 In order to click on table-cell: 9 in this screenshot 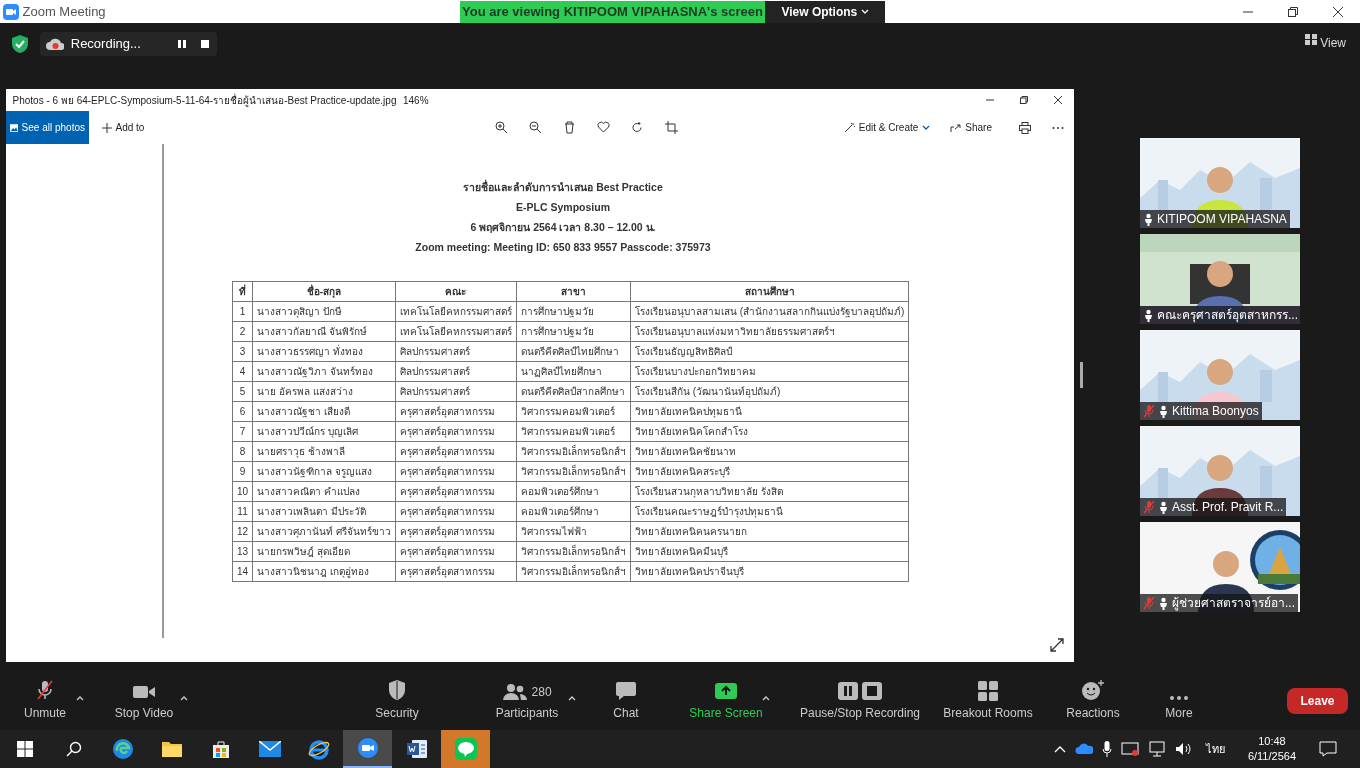, I will do `click(242, 471)`.